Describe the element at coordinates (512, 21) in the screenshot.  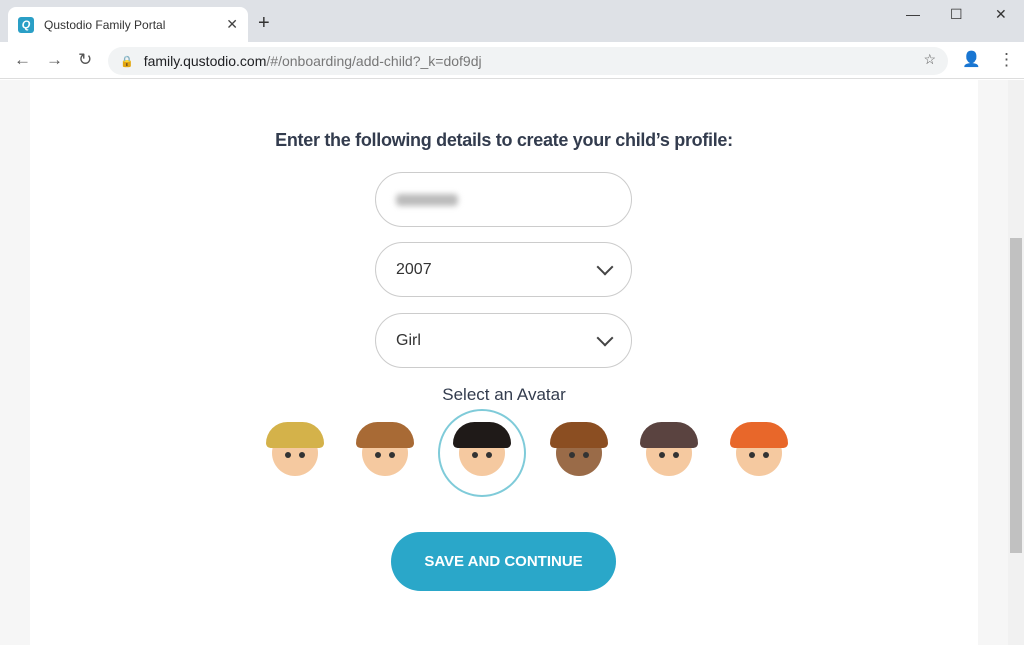
I see `tab-strip: Q Qustodio Family Portal ✕ + — ☐ ✕` at that location.